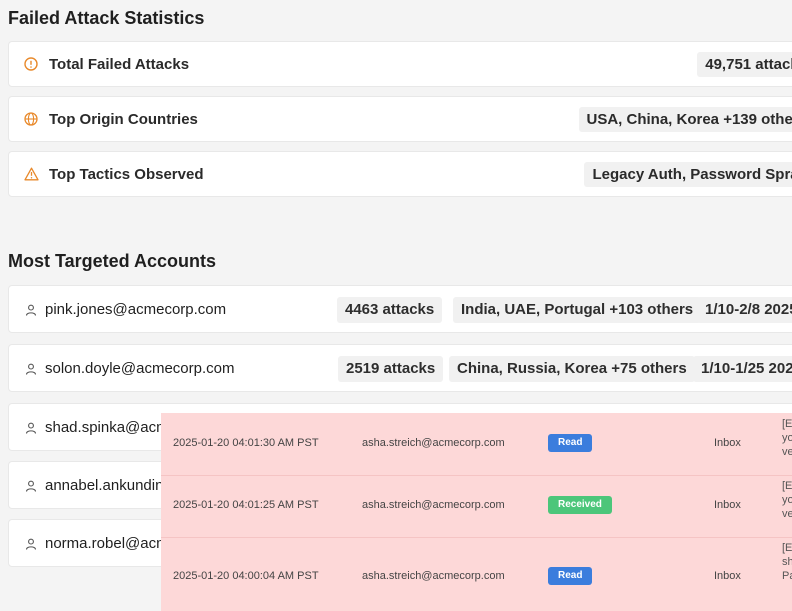 This screenshot has width=792, height=611. I want to click on event-timestamp: 2025-01-20 04:01:30 AM PST, so click(246, 443).